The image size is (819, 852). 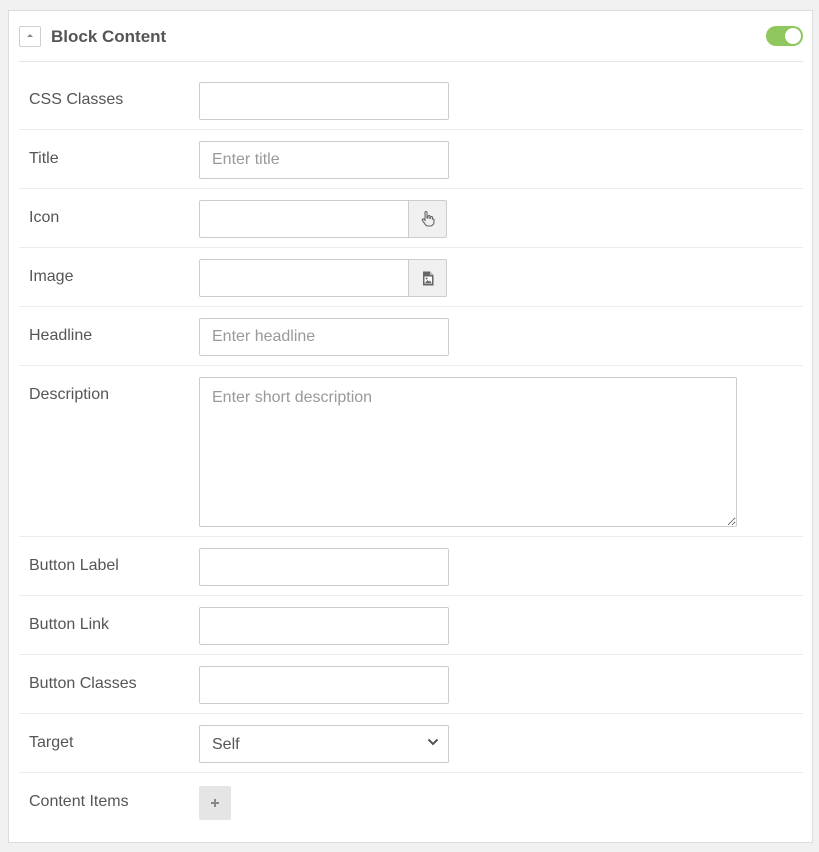 I want to click on image-file-icon, so click(x=427, y=278).